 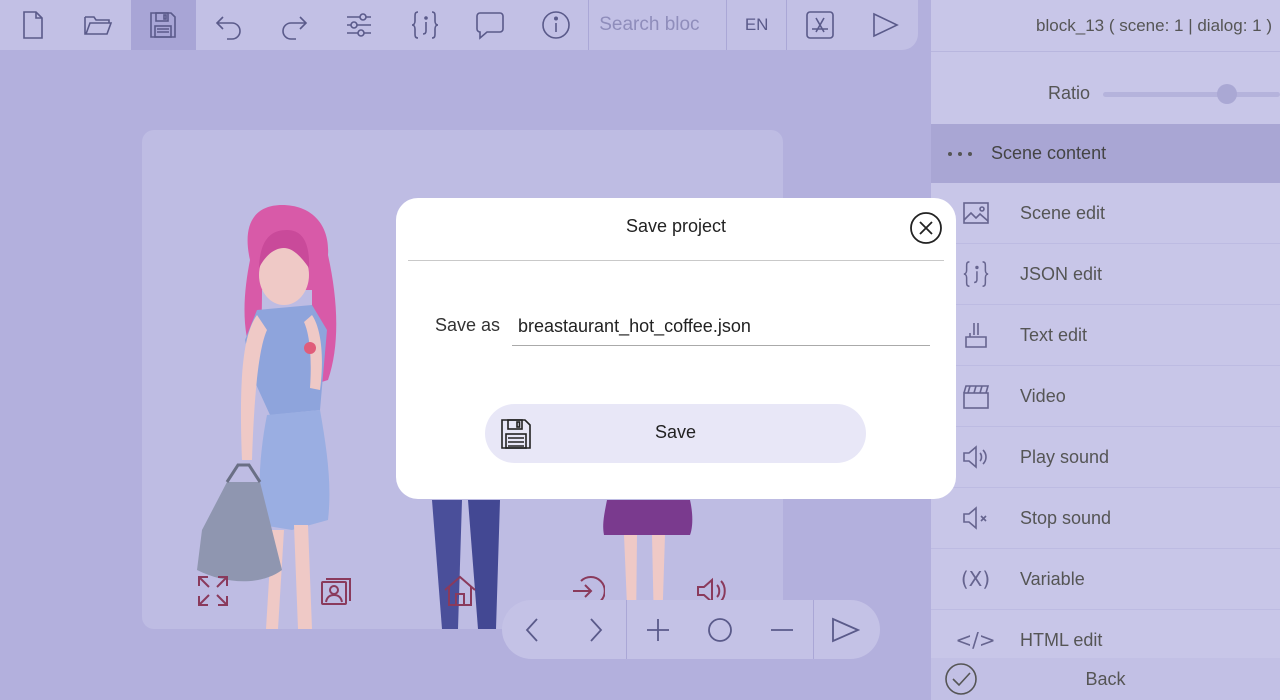 I want to click on checkmark-circle-icon, so click(x=961, y=679).